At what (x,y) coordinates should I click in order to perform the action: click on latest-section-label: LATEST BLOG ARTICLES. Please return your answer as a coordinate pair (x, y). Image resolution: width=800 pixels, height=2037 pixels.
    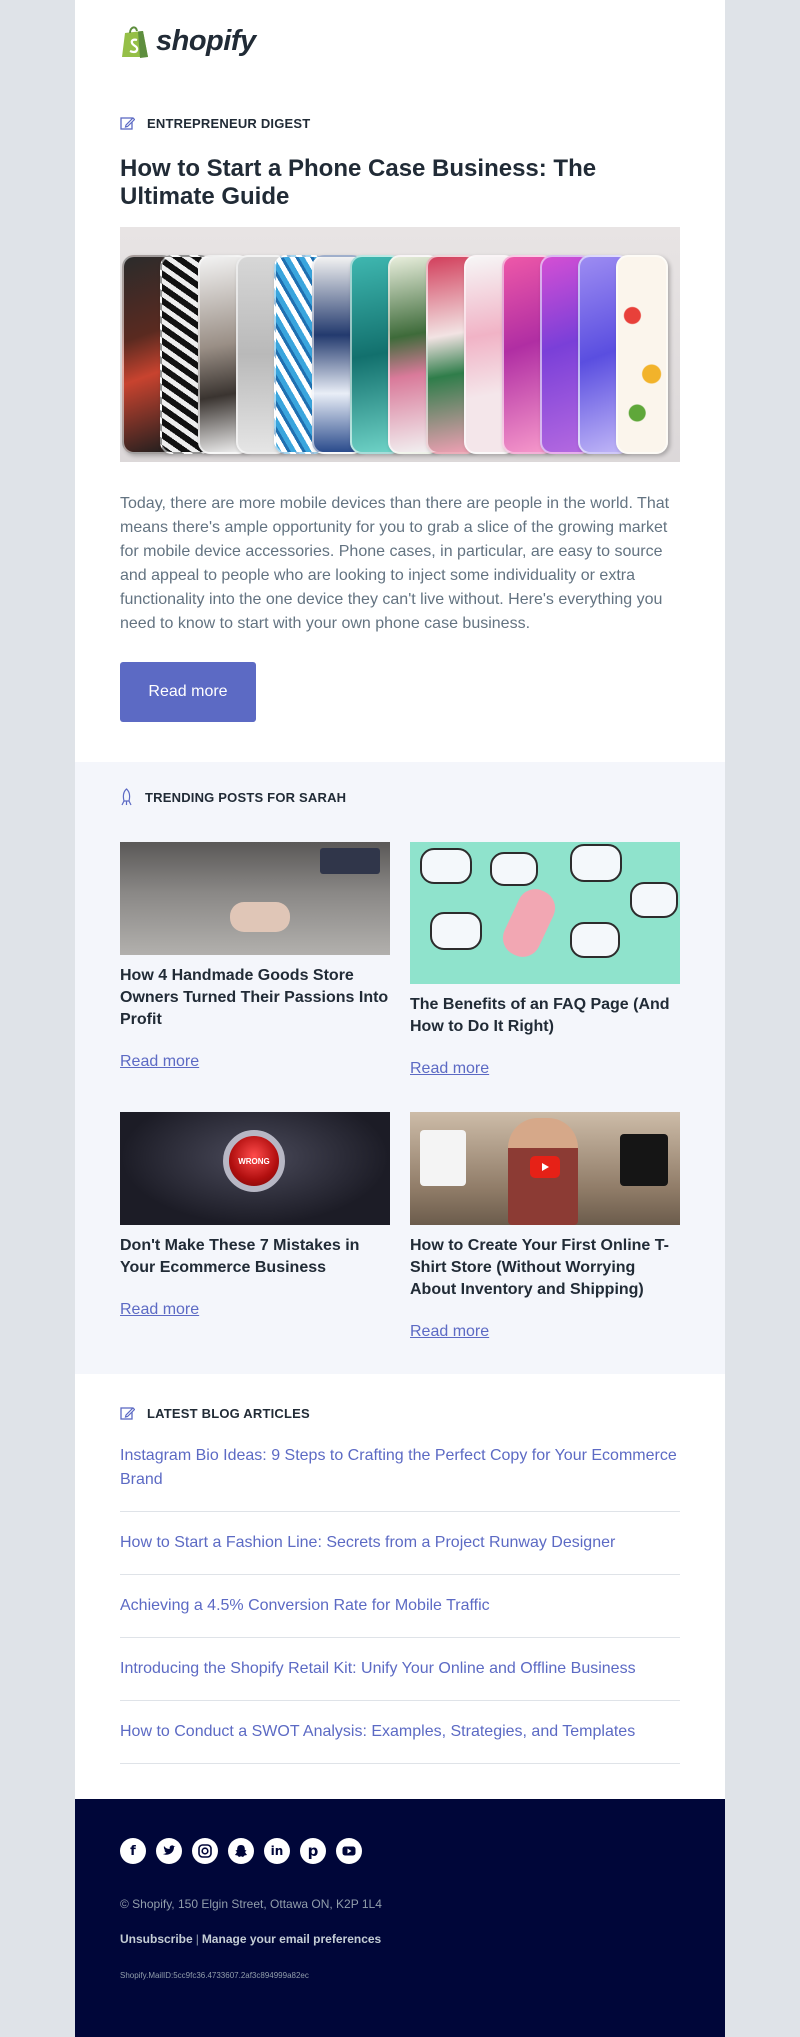
    Looking at the image, I should click on (215, 1413).